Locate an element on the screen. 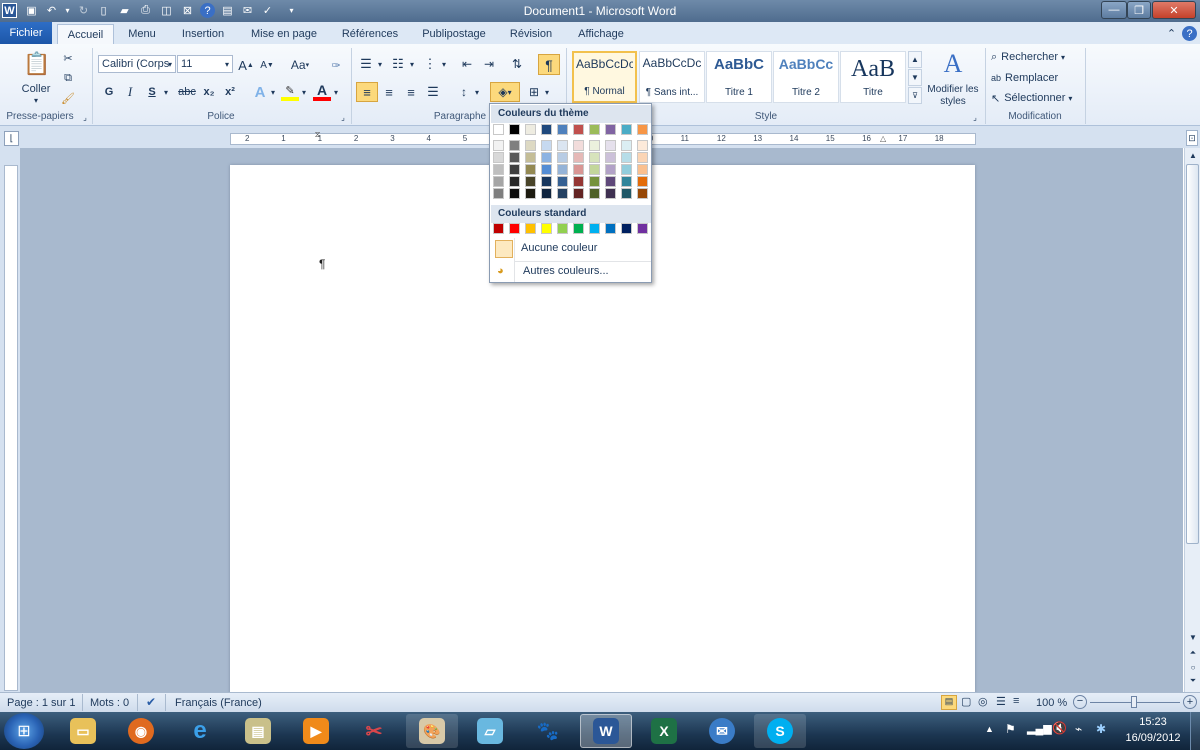  taskbar-thunderbird: ✉ is located at coordinates (722, 731).